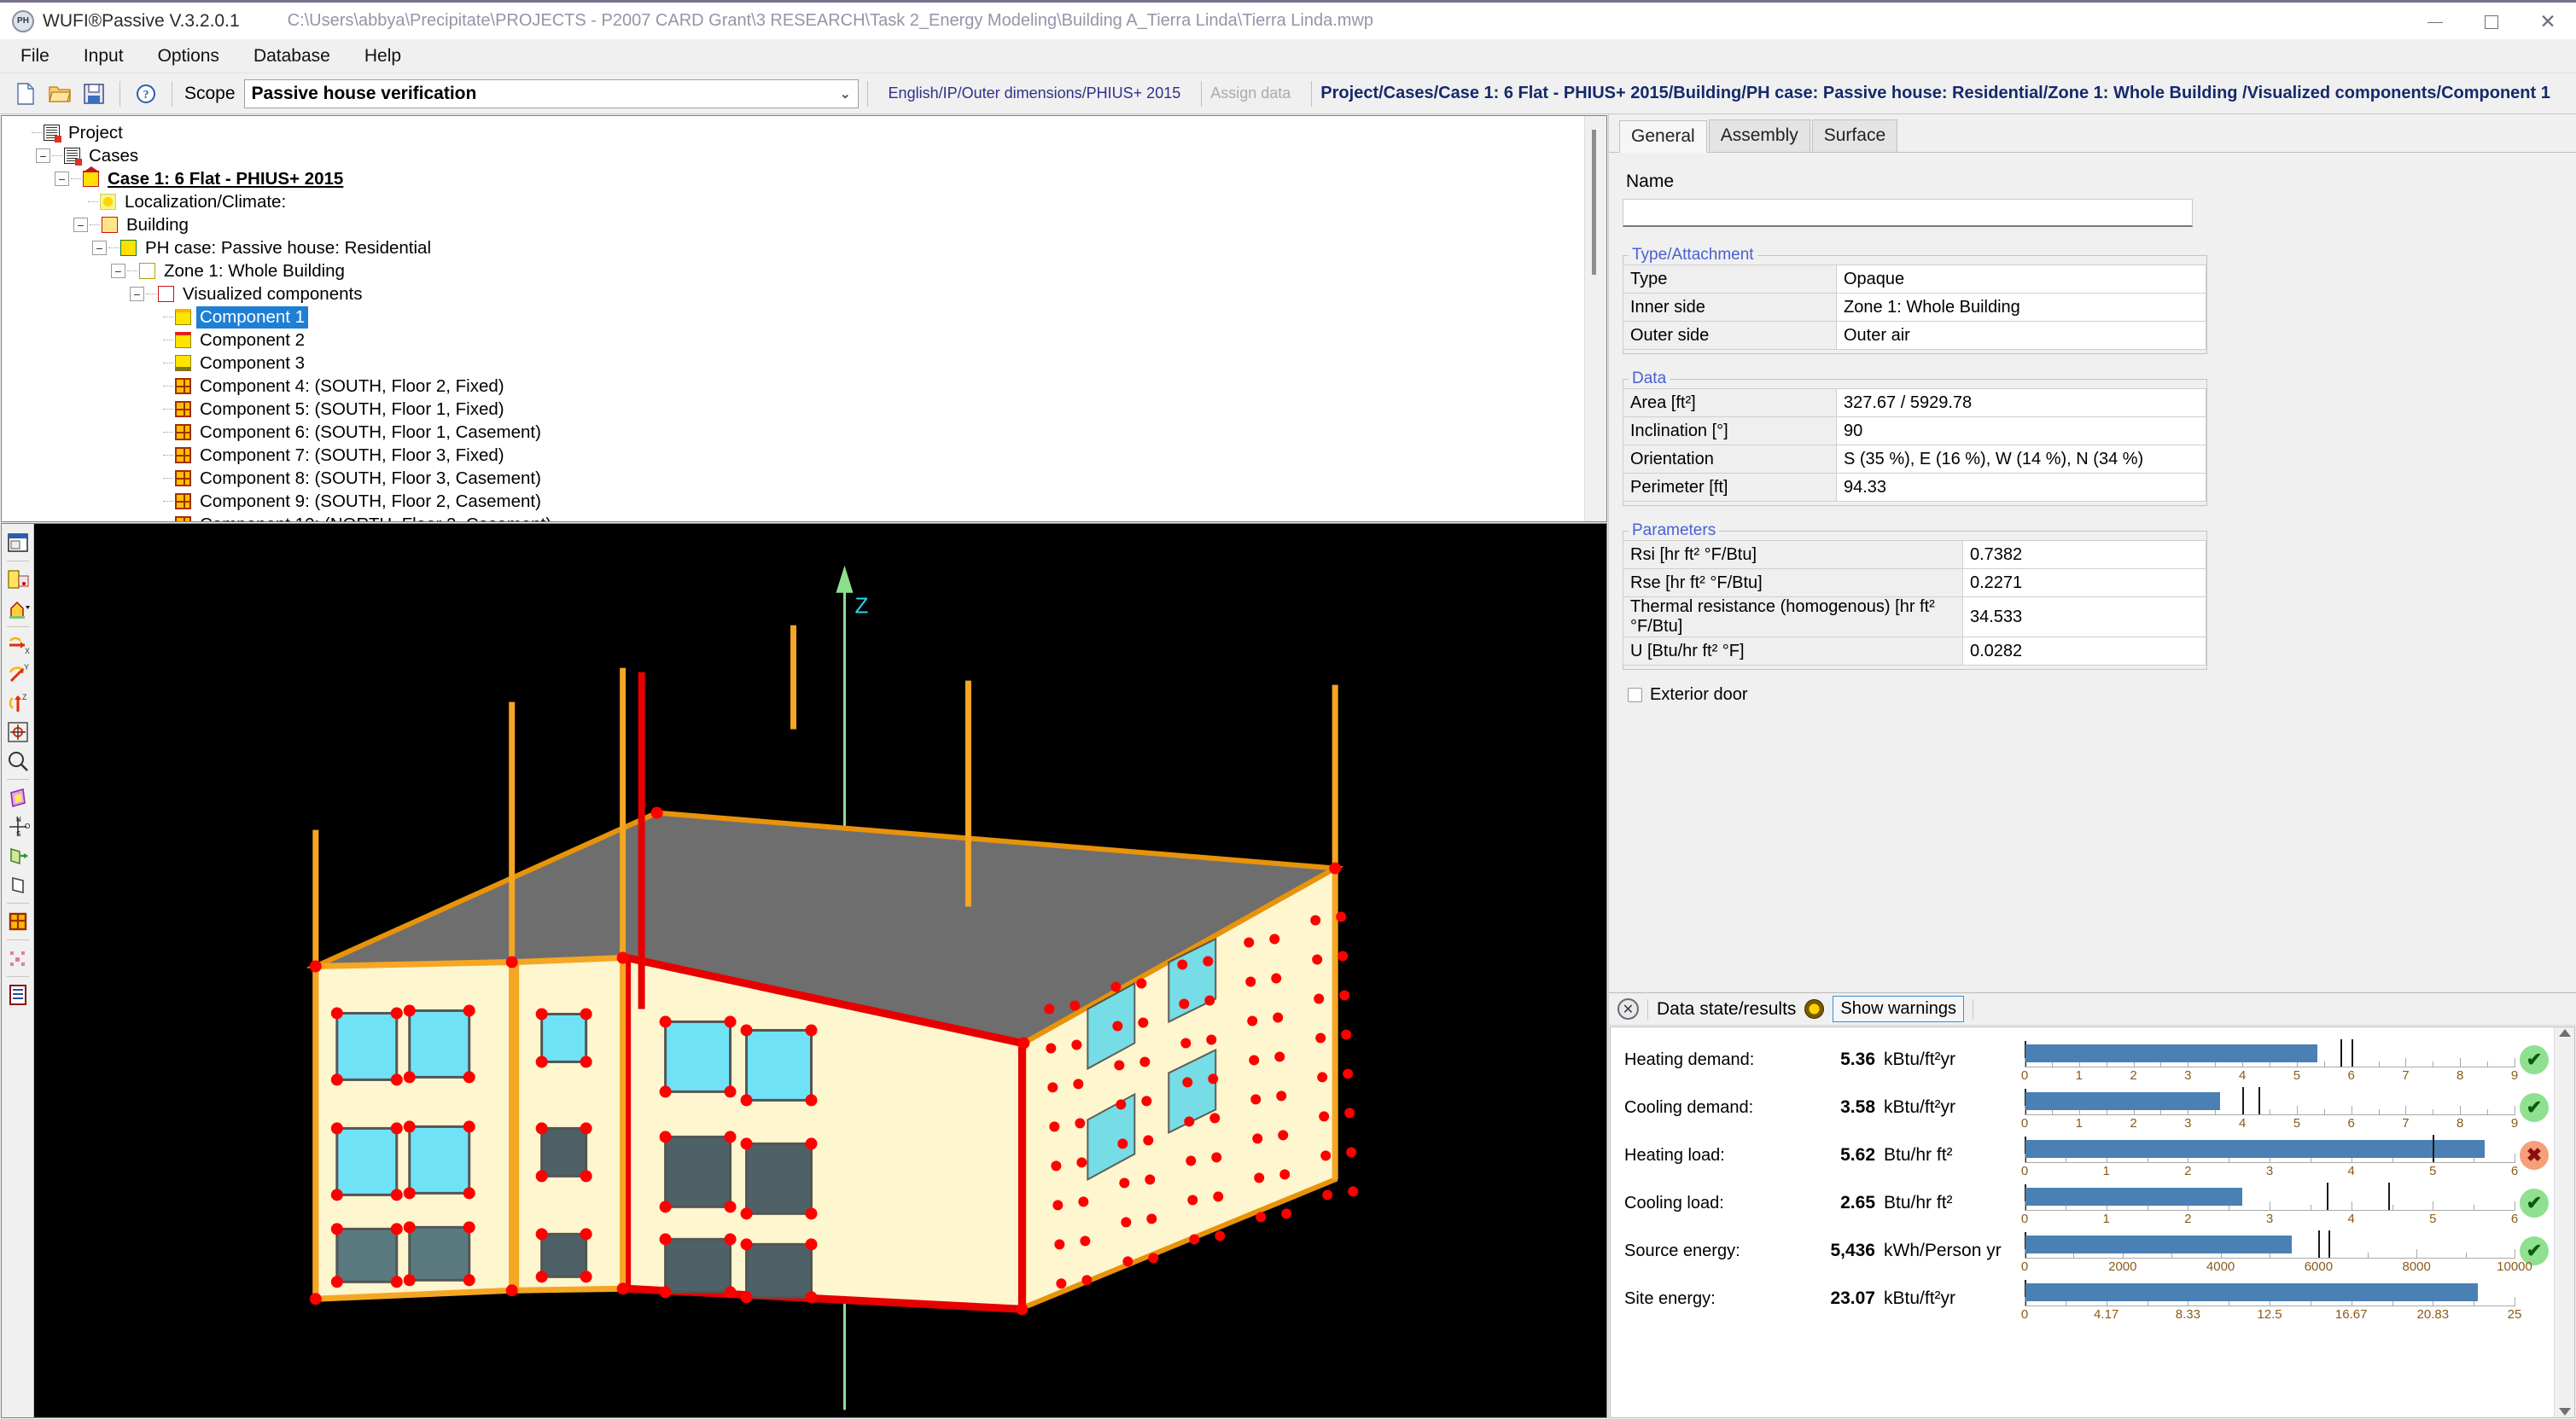  What do you see at coordinates (805, 409) in the screenshot?
I see `tree-node: Component 5: (SOUTH, Floor 1, Fixed)` at bounding box center [805, 409].